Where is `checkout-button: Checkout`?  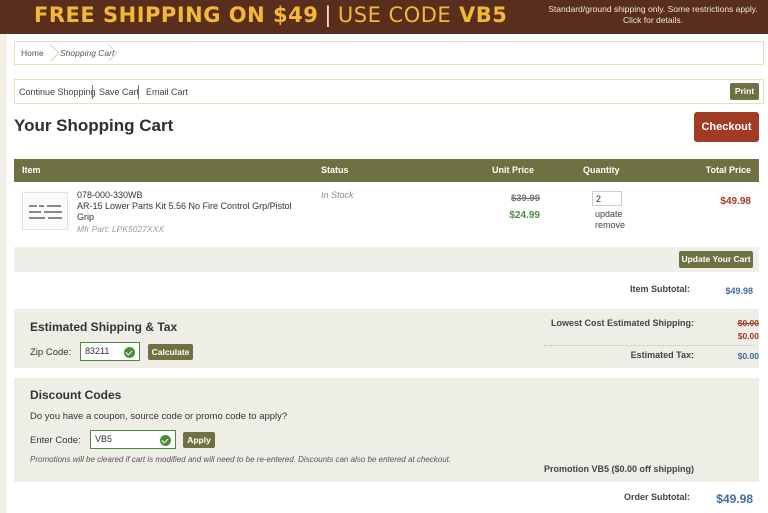 checkout-button: Checkout is located at coordinates (726, 127).